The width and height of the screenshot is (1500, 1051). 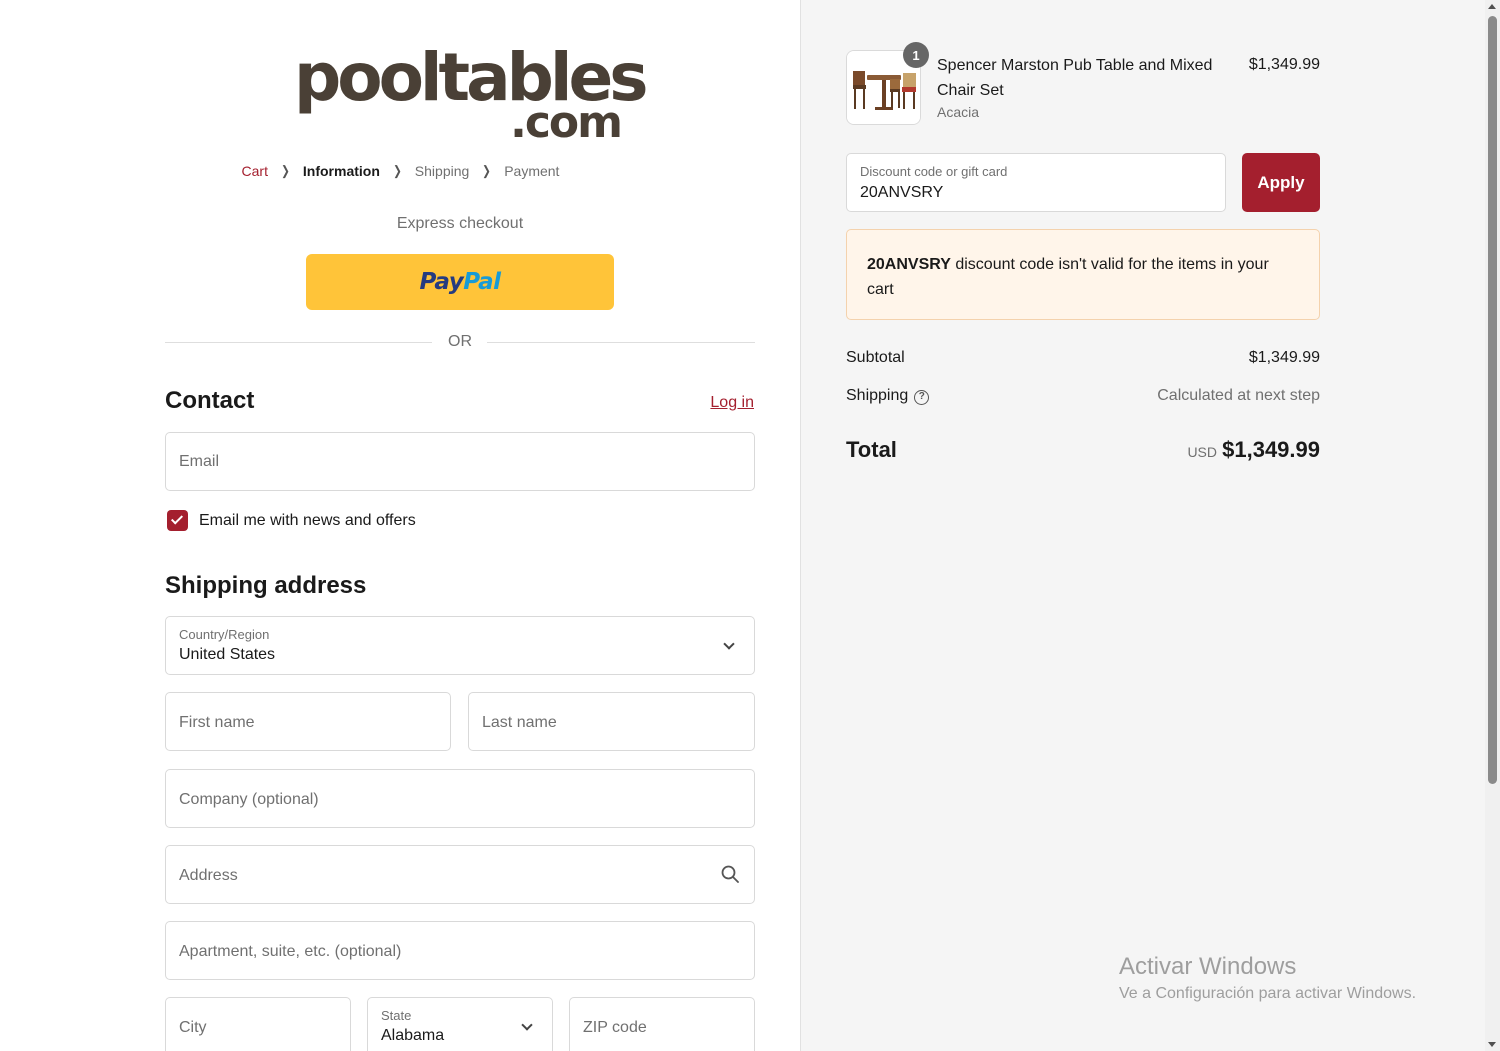 What do you see at coordinates (460, 223) in the screenshot?
I see `express-checkout-label: Express checkout` at bounding box center [460, 223].